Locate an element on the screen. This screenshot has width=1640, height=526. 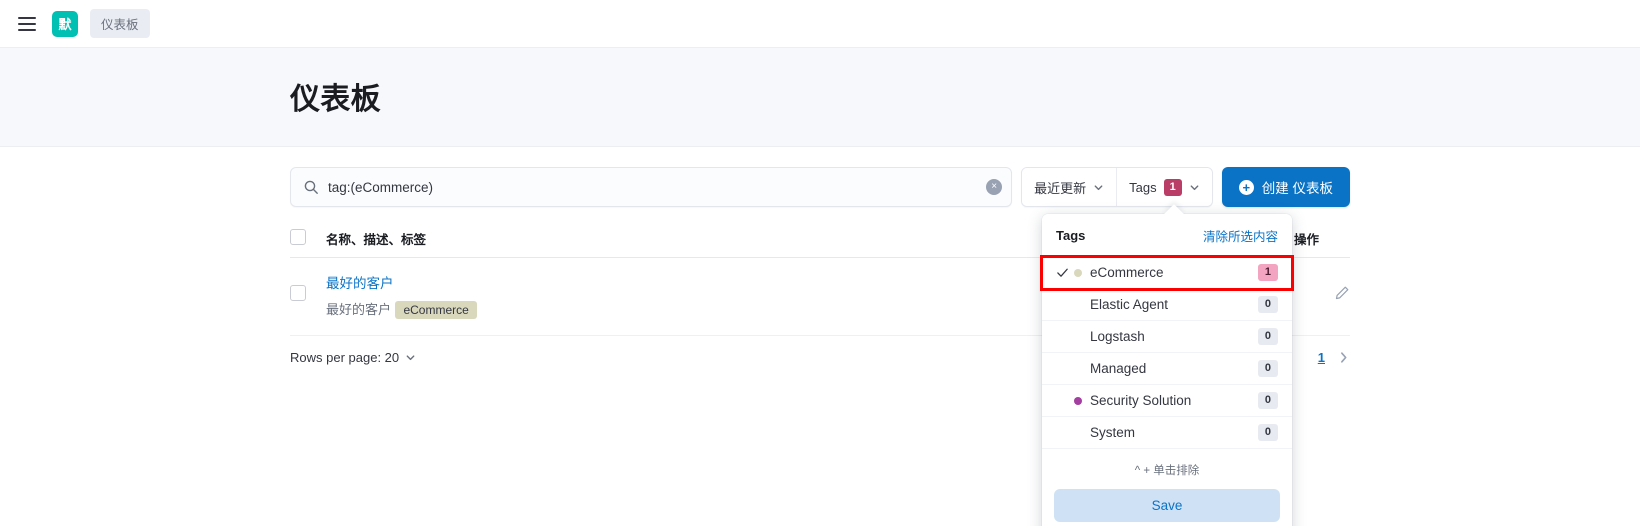
tag-option-label: Elastic Agent is located at coordinates (1129, 304).